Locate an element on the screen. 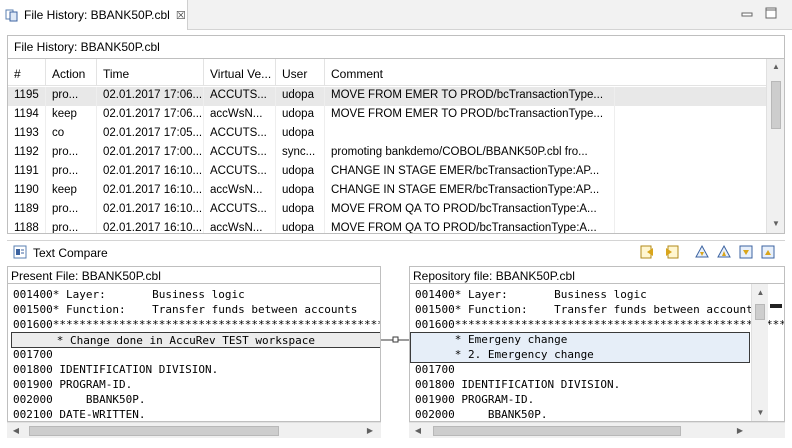  cell-num: 1192 is located at coordinates (27, 153).